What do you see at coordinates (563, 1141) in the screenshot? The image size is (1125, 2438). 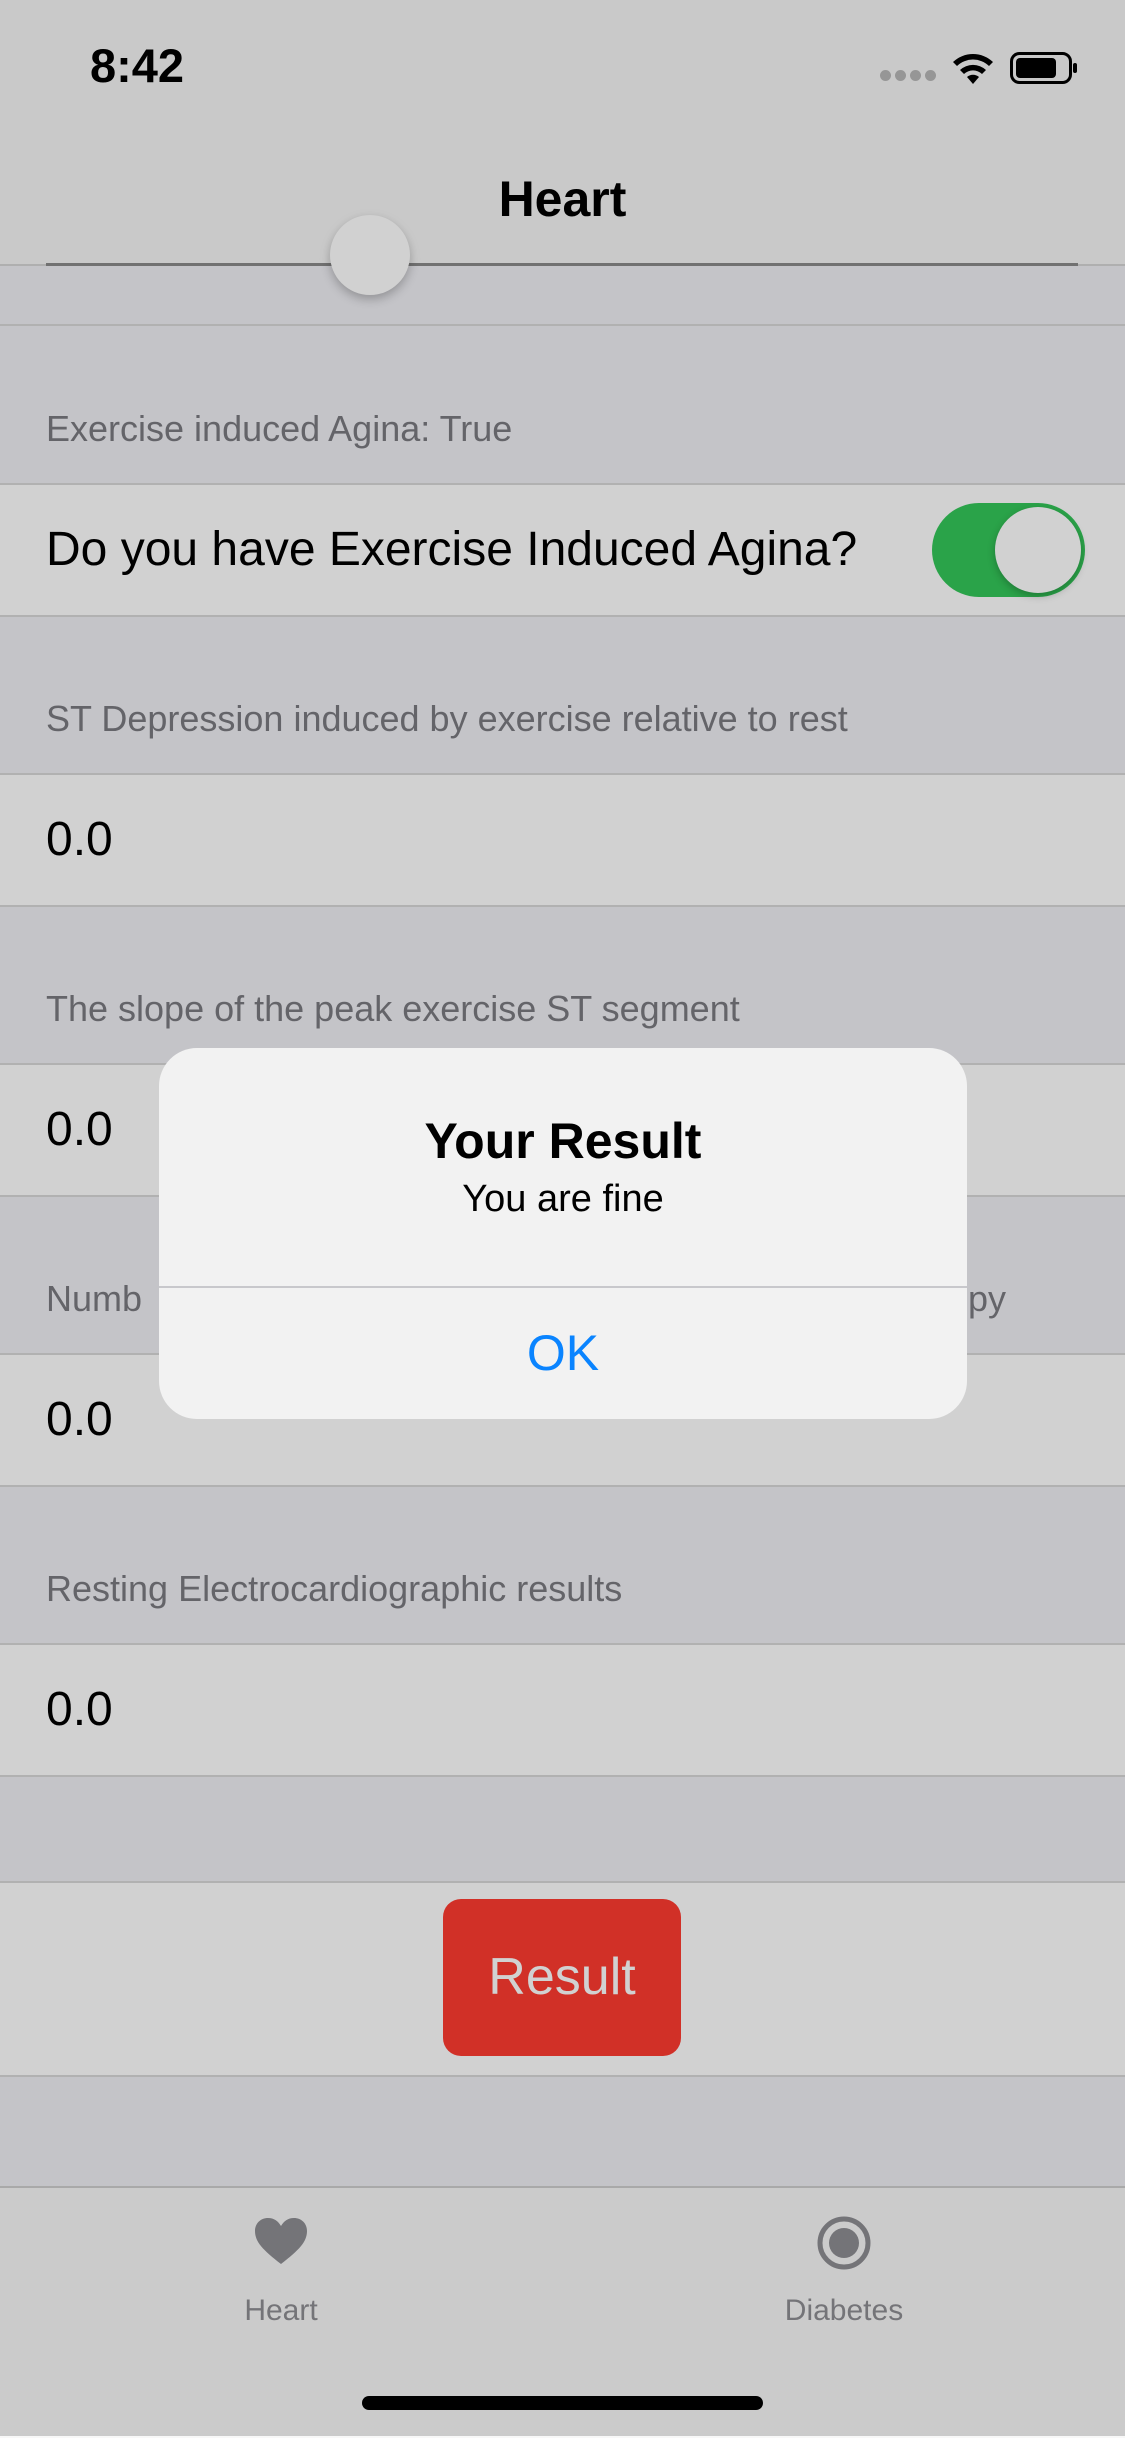 I see `alert-title: Your Result` at bounding box center [563, 1141].